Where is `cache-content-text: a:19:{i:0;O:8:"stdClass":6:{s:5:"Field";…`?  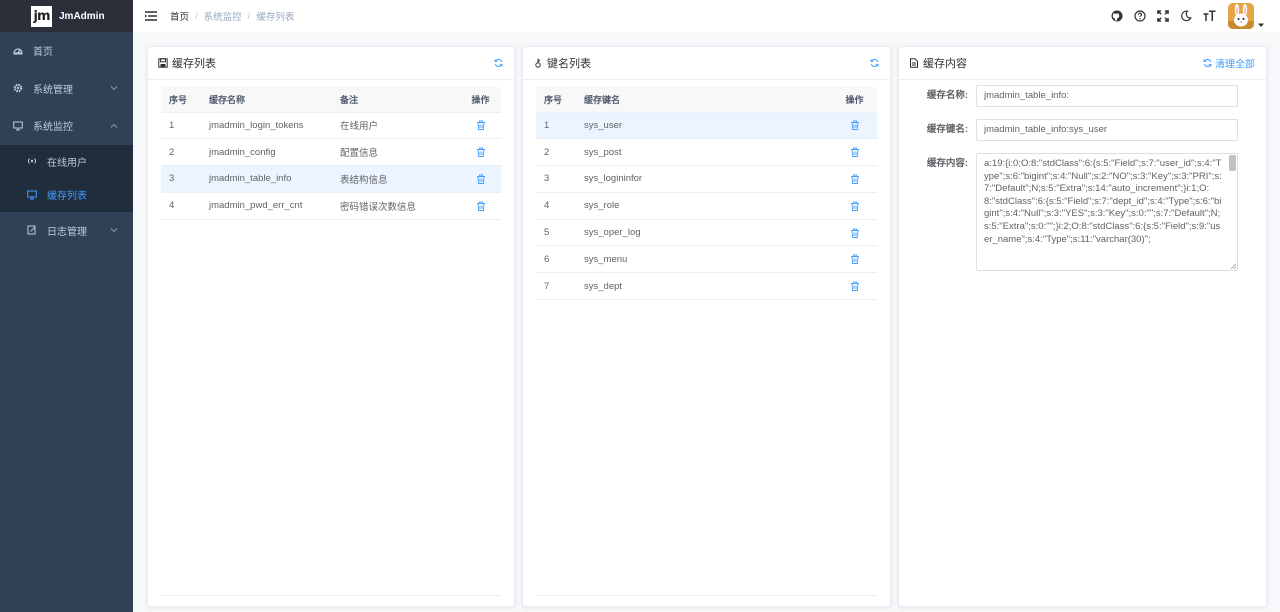 cache-content-text: a:19:{i:0;O:8:"stdClass":6:{s:5:"Field";… is located at coordinates (1103, 201).